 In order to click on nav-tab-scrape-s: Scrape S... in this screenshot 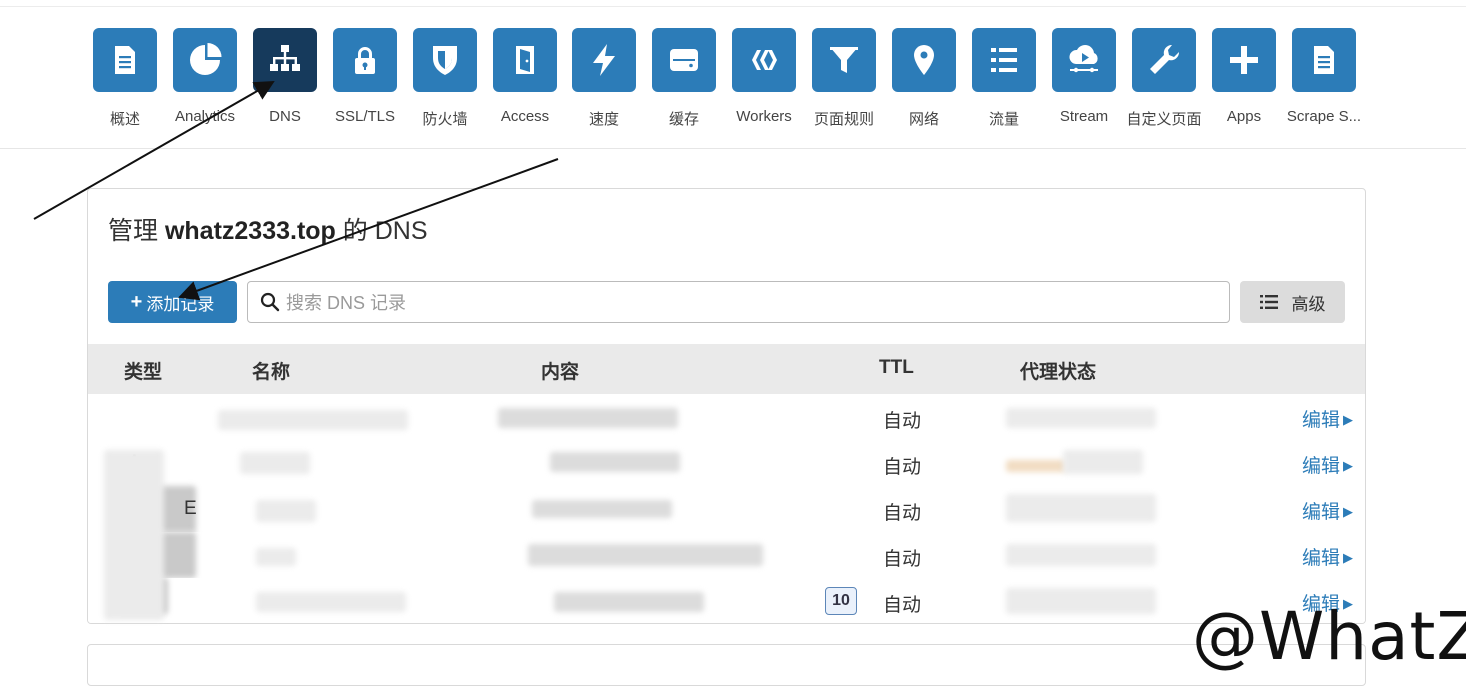, I will do `click(1324, 76)`.